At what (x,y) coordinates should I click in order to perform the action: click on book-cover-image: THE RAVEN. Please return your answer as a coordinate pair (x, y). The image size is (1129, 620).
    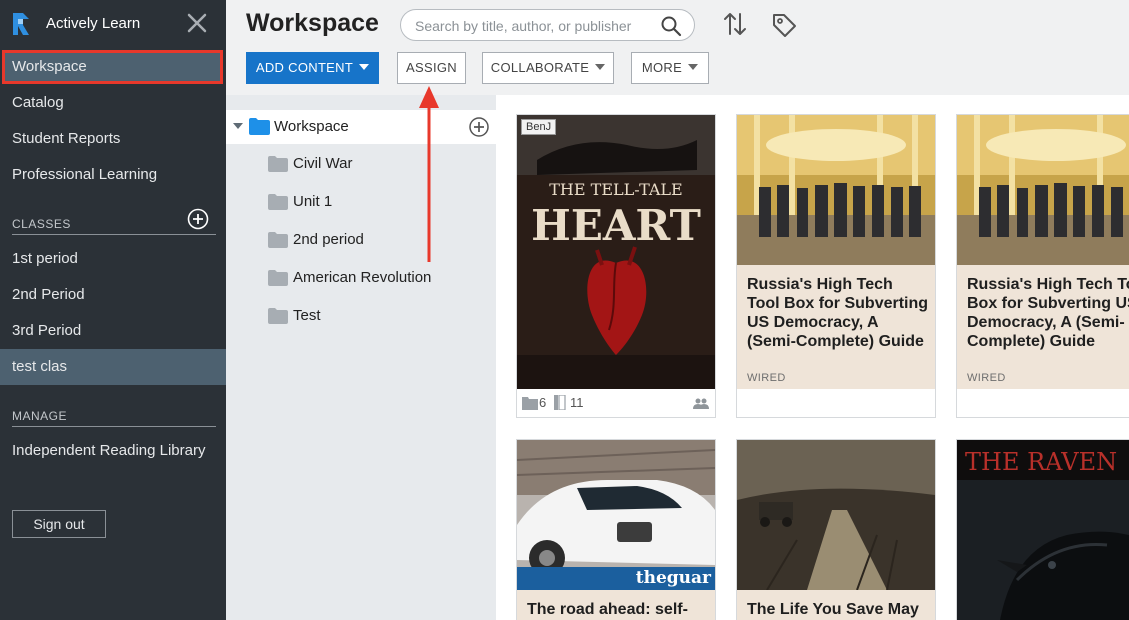
    Looking at the image, I should click on (1043, 530).